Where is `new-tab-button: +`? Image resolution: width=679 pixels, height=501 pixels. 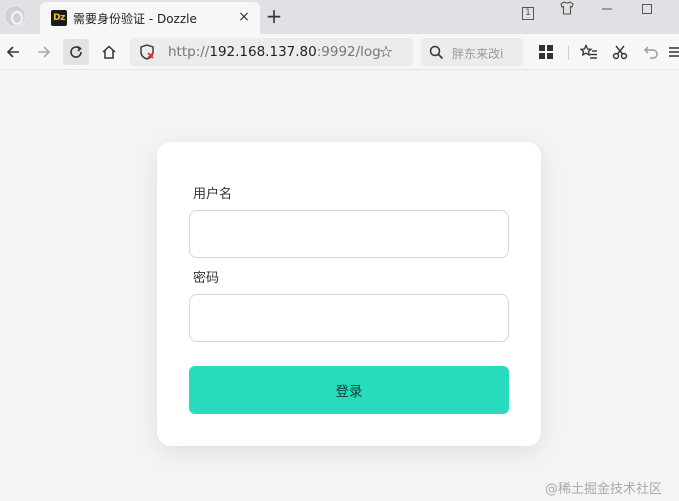
new-tab-button: + is located at coordinates (274, 16).